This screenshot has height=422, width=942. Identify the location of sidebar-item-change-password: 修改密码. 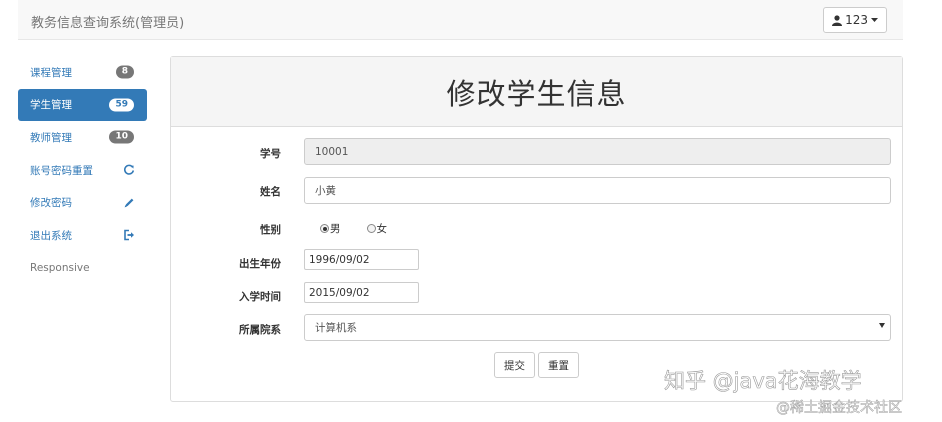
(82, 202).